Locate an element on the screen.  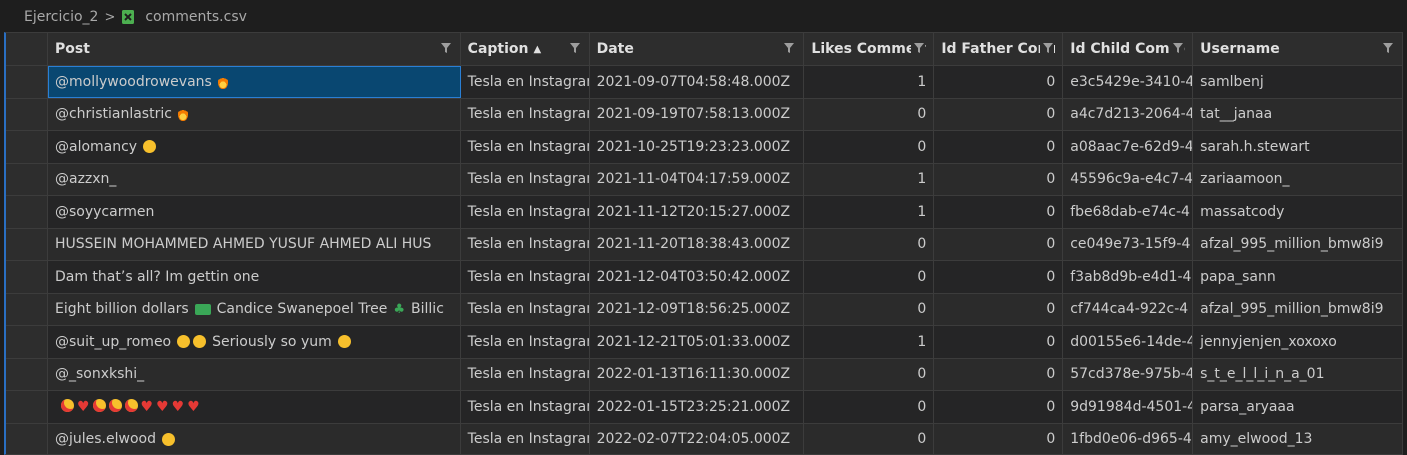
cell-date: 2021-12-21T05:01:33.000Z is located at coordinates (697, 342).